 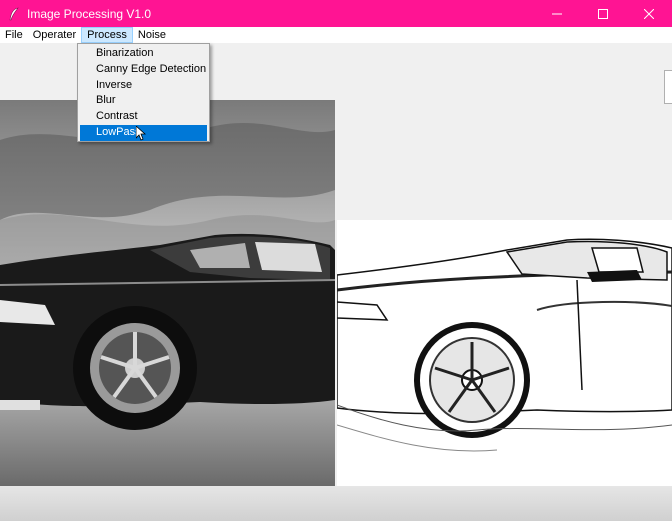 I want to click on maximize-icon, so click(x=603, y=13).